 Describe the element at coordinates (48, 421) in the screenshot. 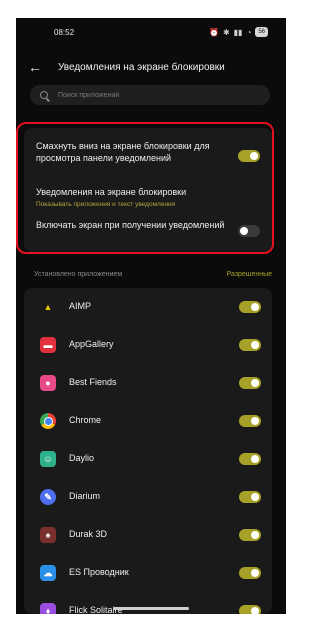

I see `chrome-icon` at that location.